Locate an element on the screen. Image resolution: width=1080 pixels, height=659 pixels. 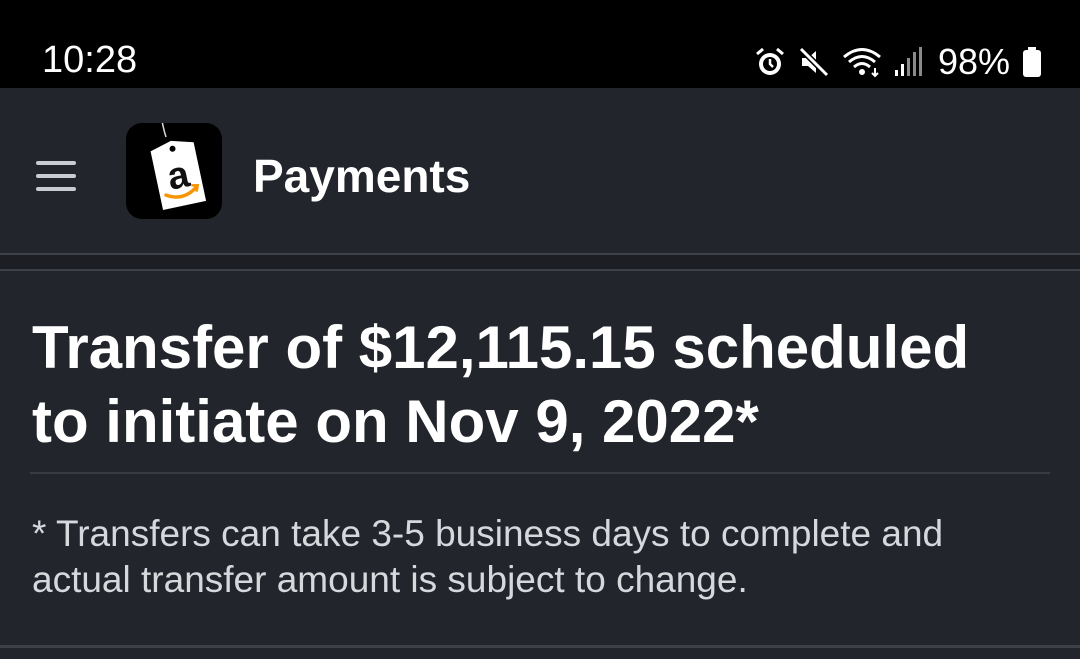
status-bar: 10:28 98% is located at coordinates (540, 44).